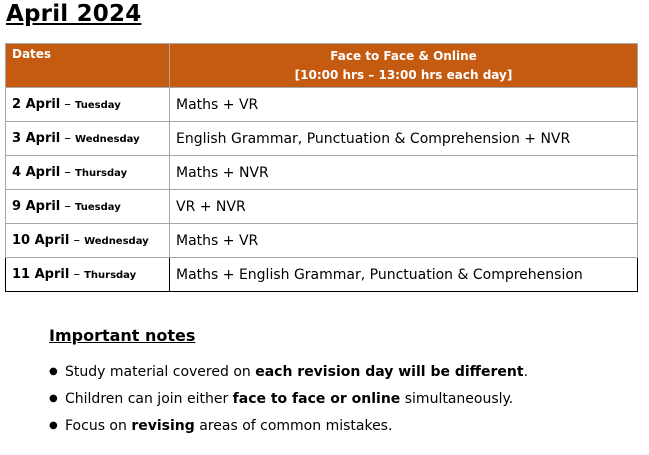 The height and width of the screenshot is (455, 649). Describe the element at coordinates (87, 65) in the screenshot. I see `header-dates: Dates` at that location.